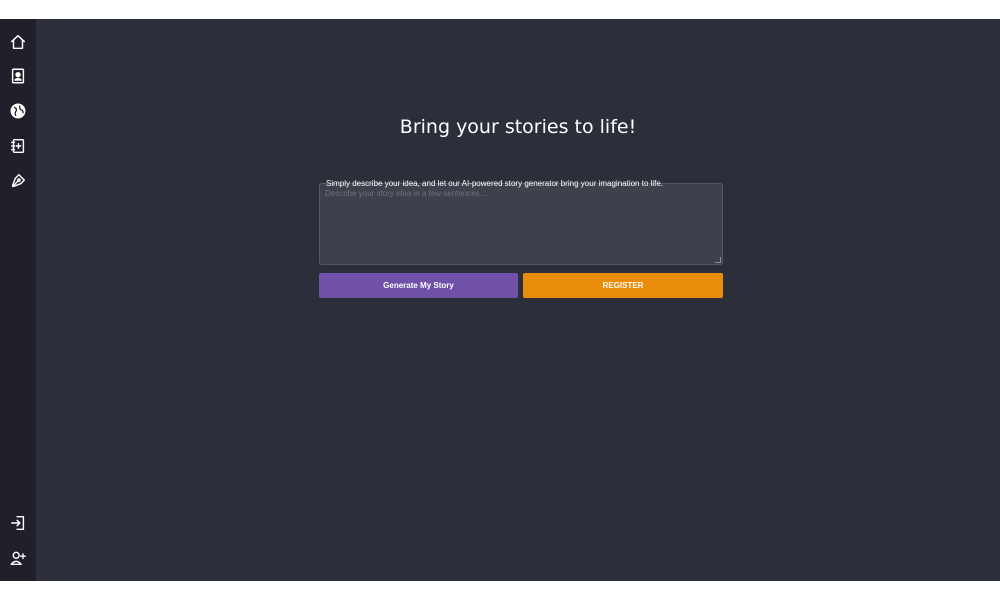  Describe the element at coordinates (500, 590) in the screenshot. I see `bottom-strip` at that location.